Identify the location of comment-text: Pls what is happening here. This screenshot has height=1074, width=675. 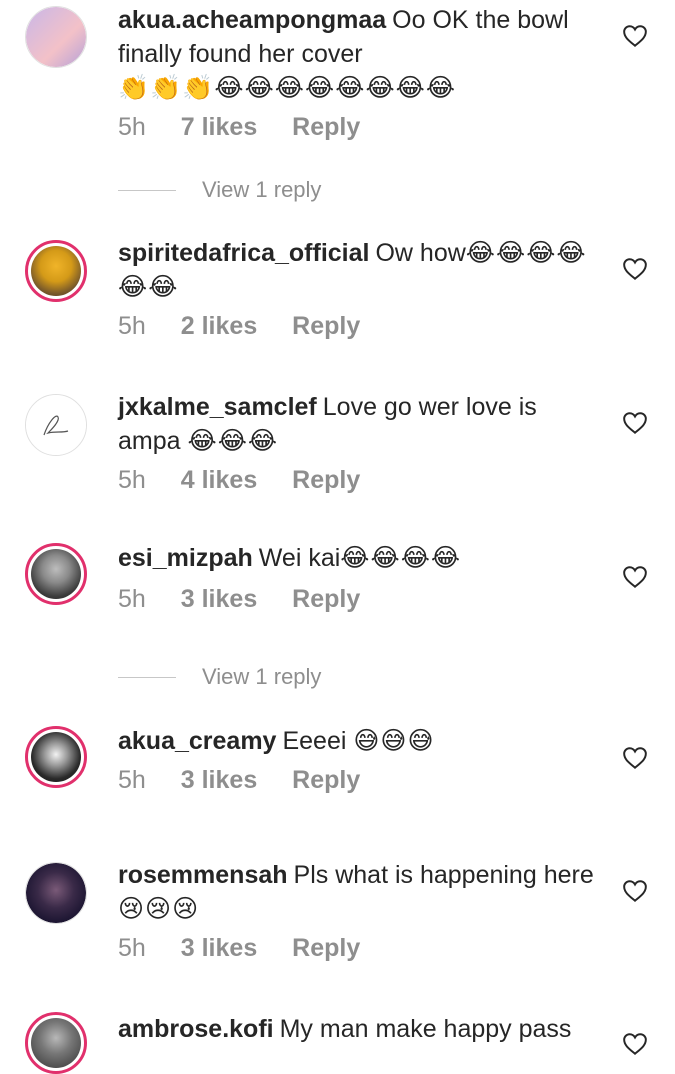
(443, 875).